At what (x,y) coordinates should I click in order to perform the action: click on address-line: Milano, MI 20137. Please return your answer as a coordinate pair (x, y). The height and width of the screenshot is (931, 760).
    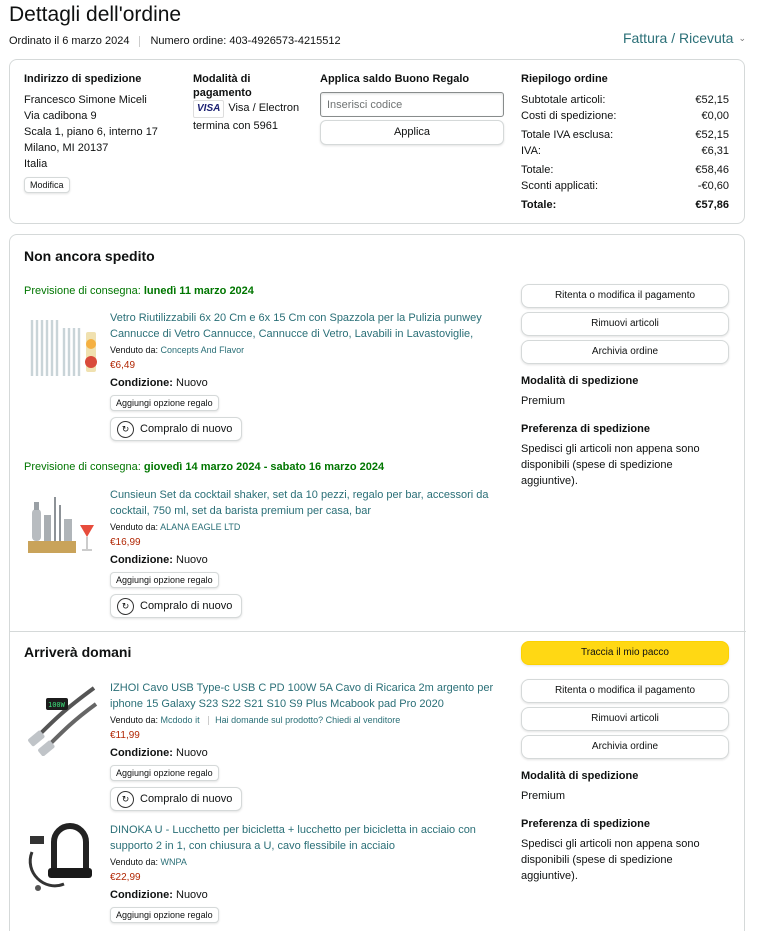
    Looking at the image, I should click on (66, 148).